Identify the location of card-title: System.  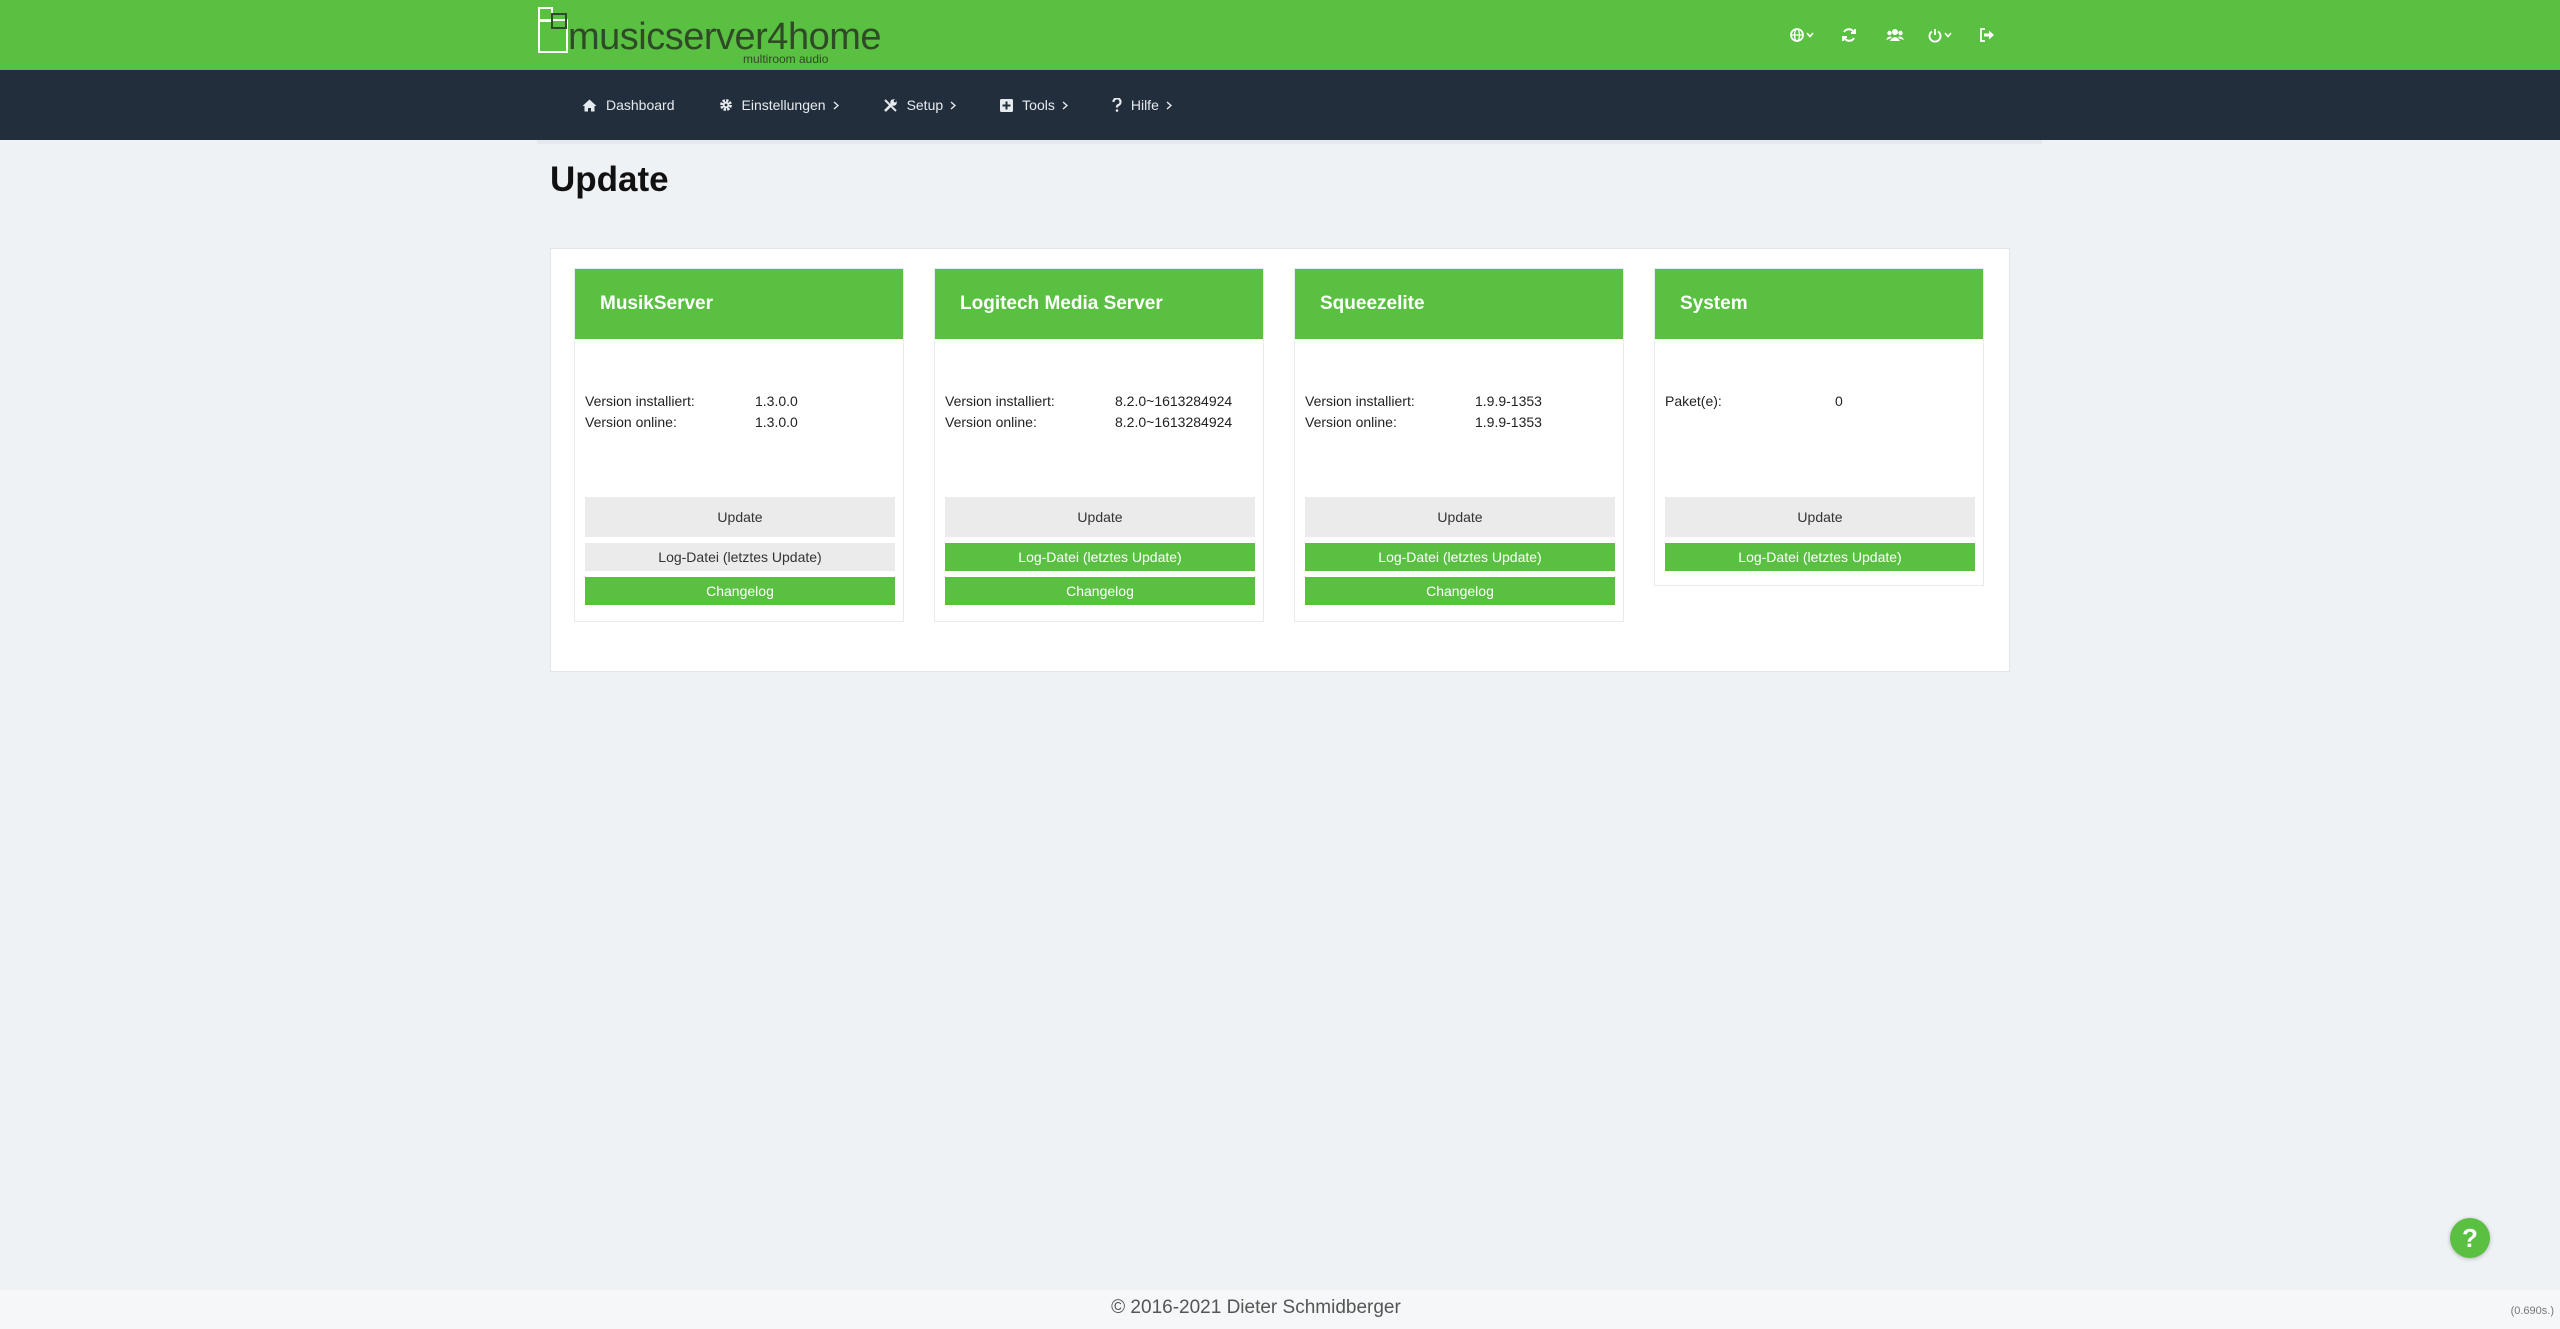
(1819, 304).